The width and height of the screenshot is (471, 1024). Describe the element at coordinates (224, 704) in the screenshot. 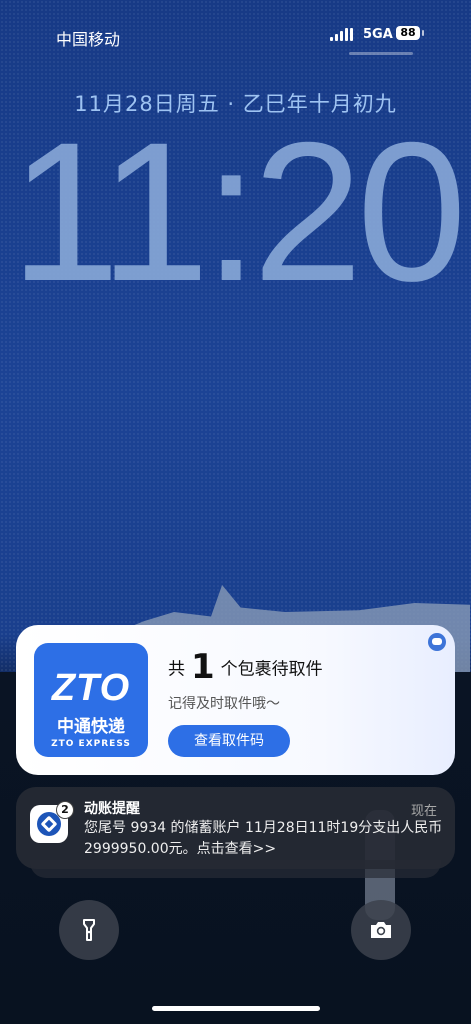

I see `zto-subtitle: 记得及时取件哦～` at that location.